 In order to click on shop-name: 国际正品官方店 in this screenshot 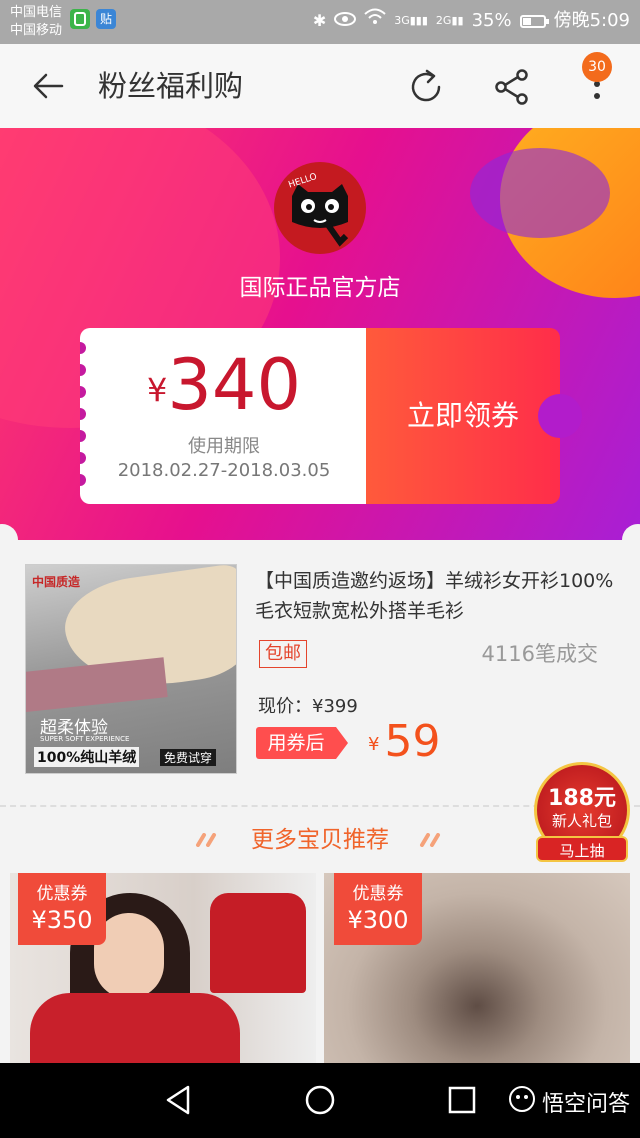, I will do `click(320, 288)`.